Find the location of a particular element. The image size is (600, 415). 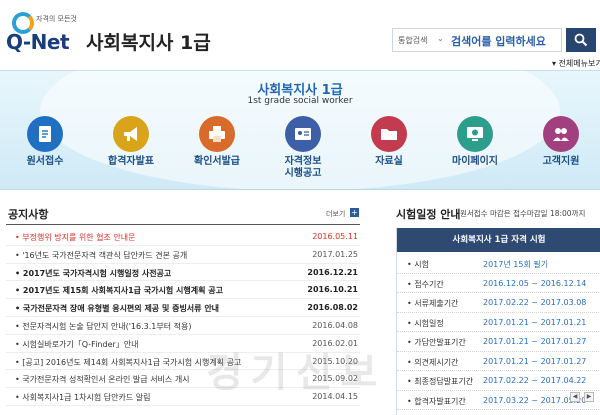

banner-subtitle: 1st grade social worker is located at coordinates (300, 101).